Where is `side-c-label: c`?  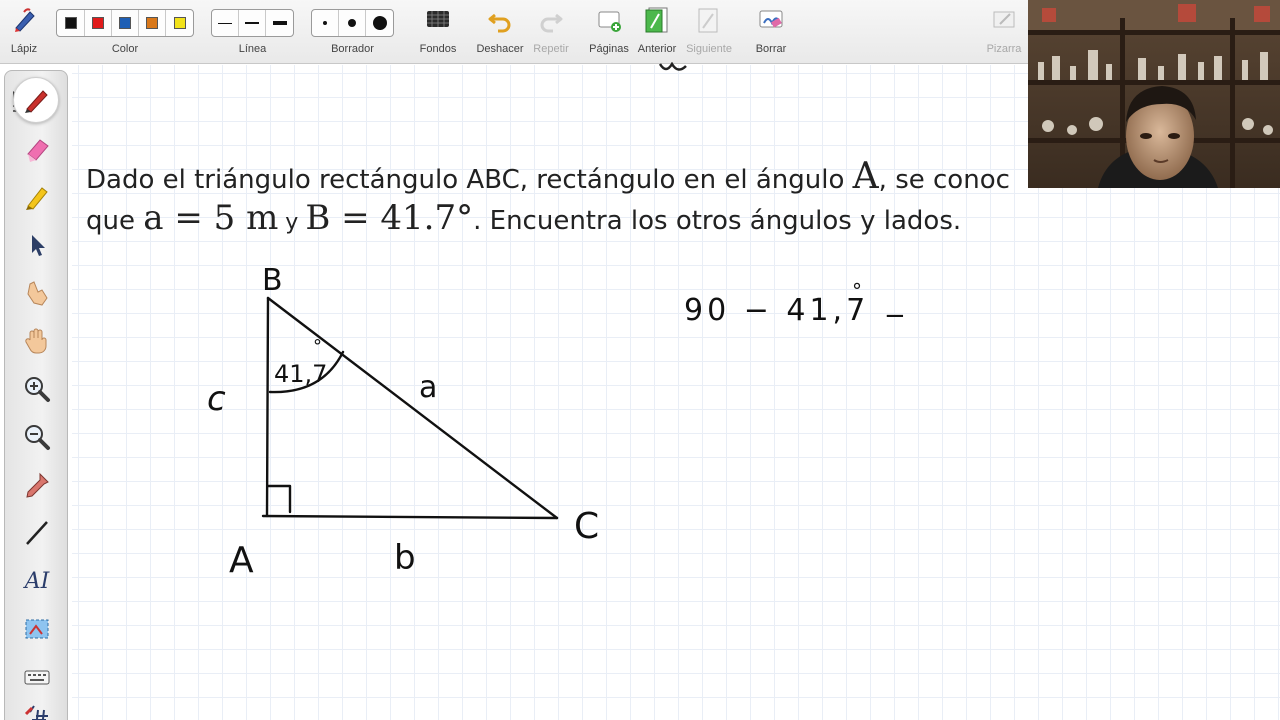 side-c-label: c is located at coordinates (216, 399).